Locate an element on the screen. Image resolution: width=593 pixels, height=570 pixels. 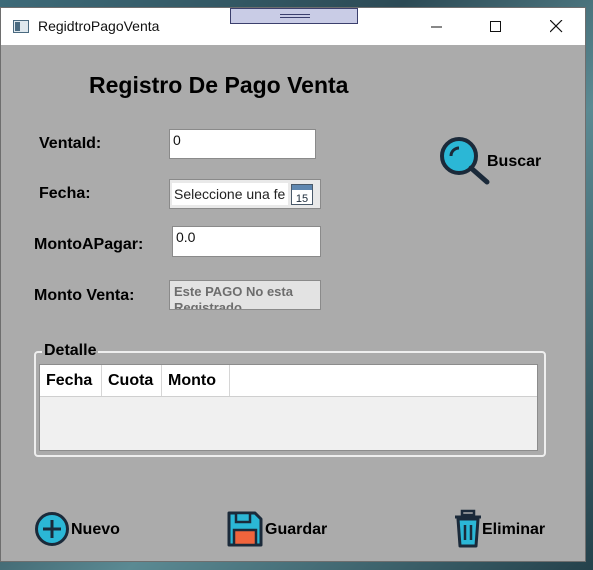
nuevo-button: Nuevo is located at coordinates (95, 530).